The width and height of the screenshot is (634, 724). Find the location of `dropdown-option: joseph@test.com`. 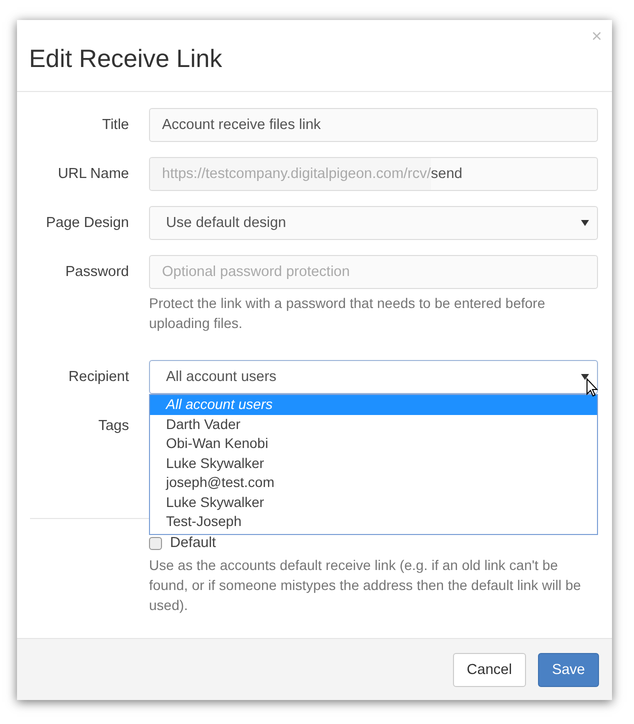

dropdown-option: joseph@test.com is located at coordinates (373, 482).